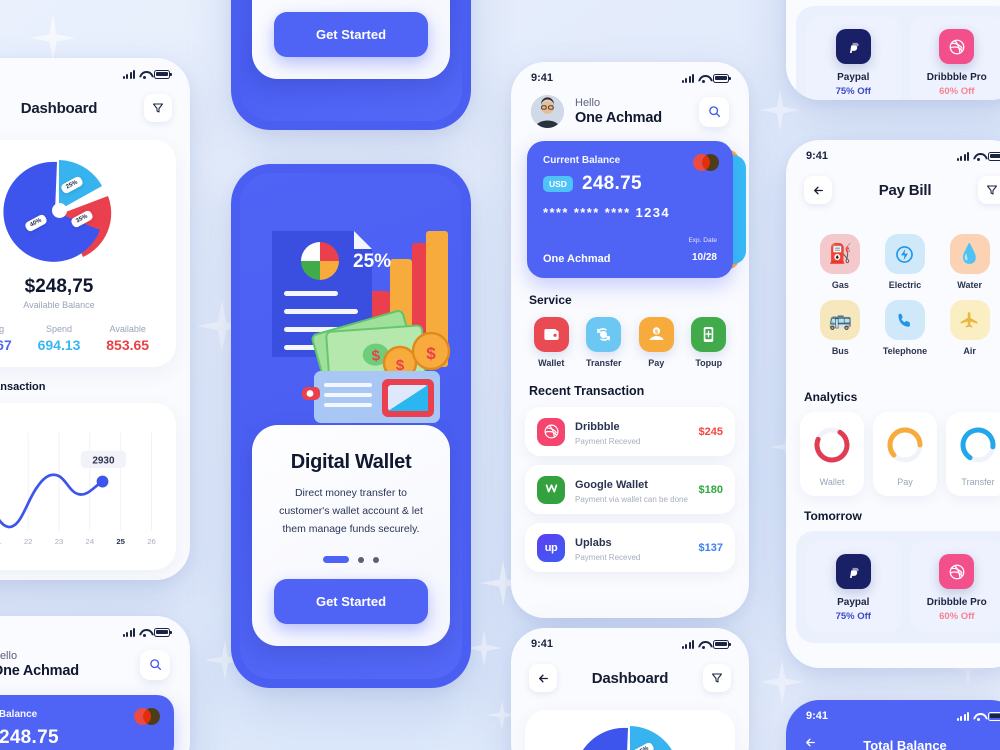 The height and width of the screenshot is (750, 1000). What do you see at coordinates (840, 285) in the screenshot?
I see `bill-label: Gas` at bounding box center [840, 285].